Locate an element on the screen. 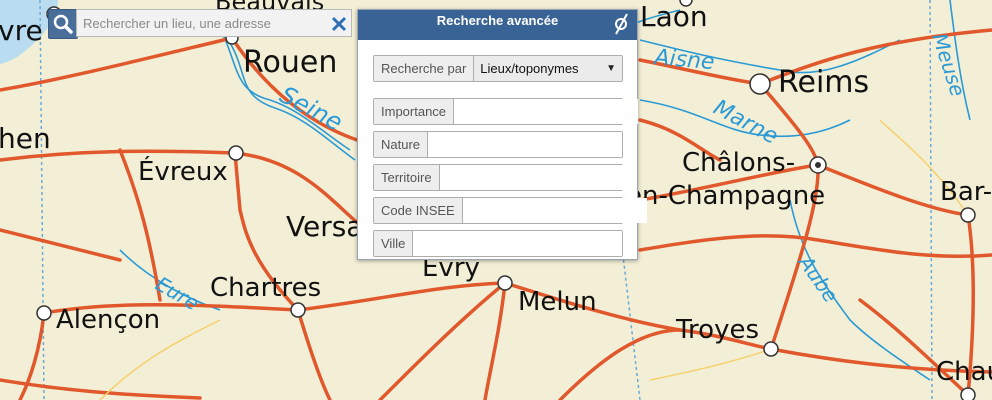  nature-row: Nature is located at coordinates (498, 144).